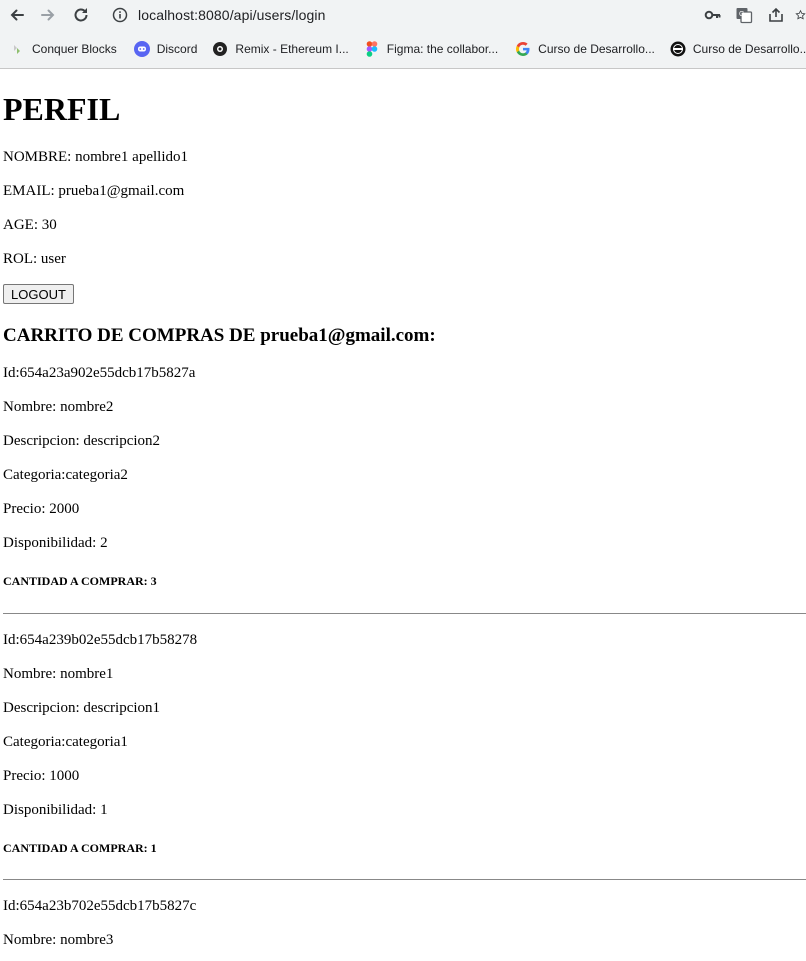 The height and width of the screenshot is (961, 806). What do you see at coordinates (82, 708) in the screenshot?
I see `cart-item-description: Descripcion: descripcion1` at bounding box center [82, 708].